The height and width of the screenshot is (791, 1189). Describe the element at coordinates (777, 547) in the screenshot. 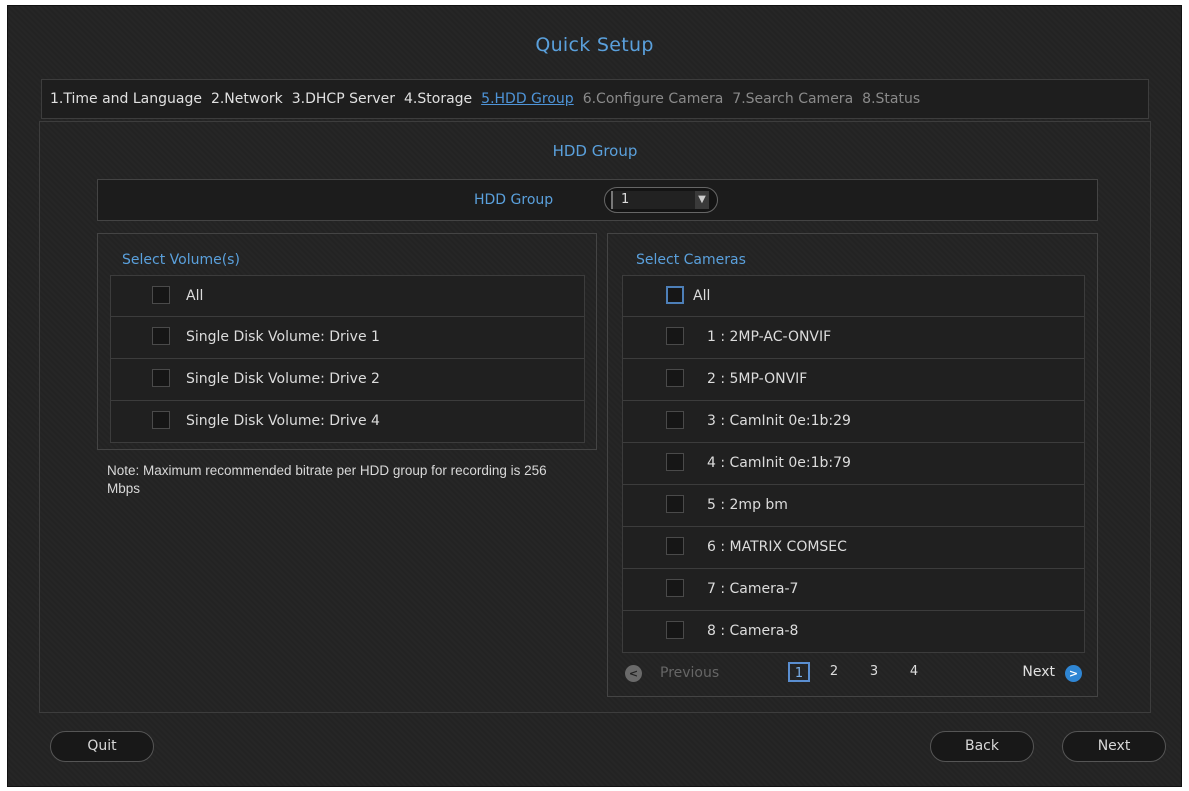

I see `camera-label: 6 : MATRIX COMSEC` at that location.